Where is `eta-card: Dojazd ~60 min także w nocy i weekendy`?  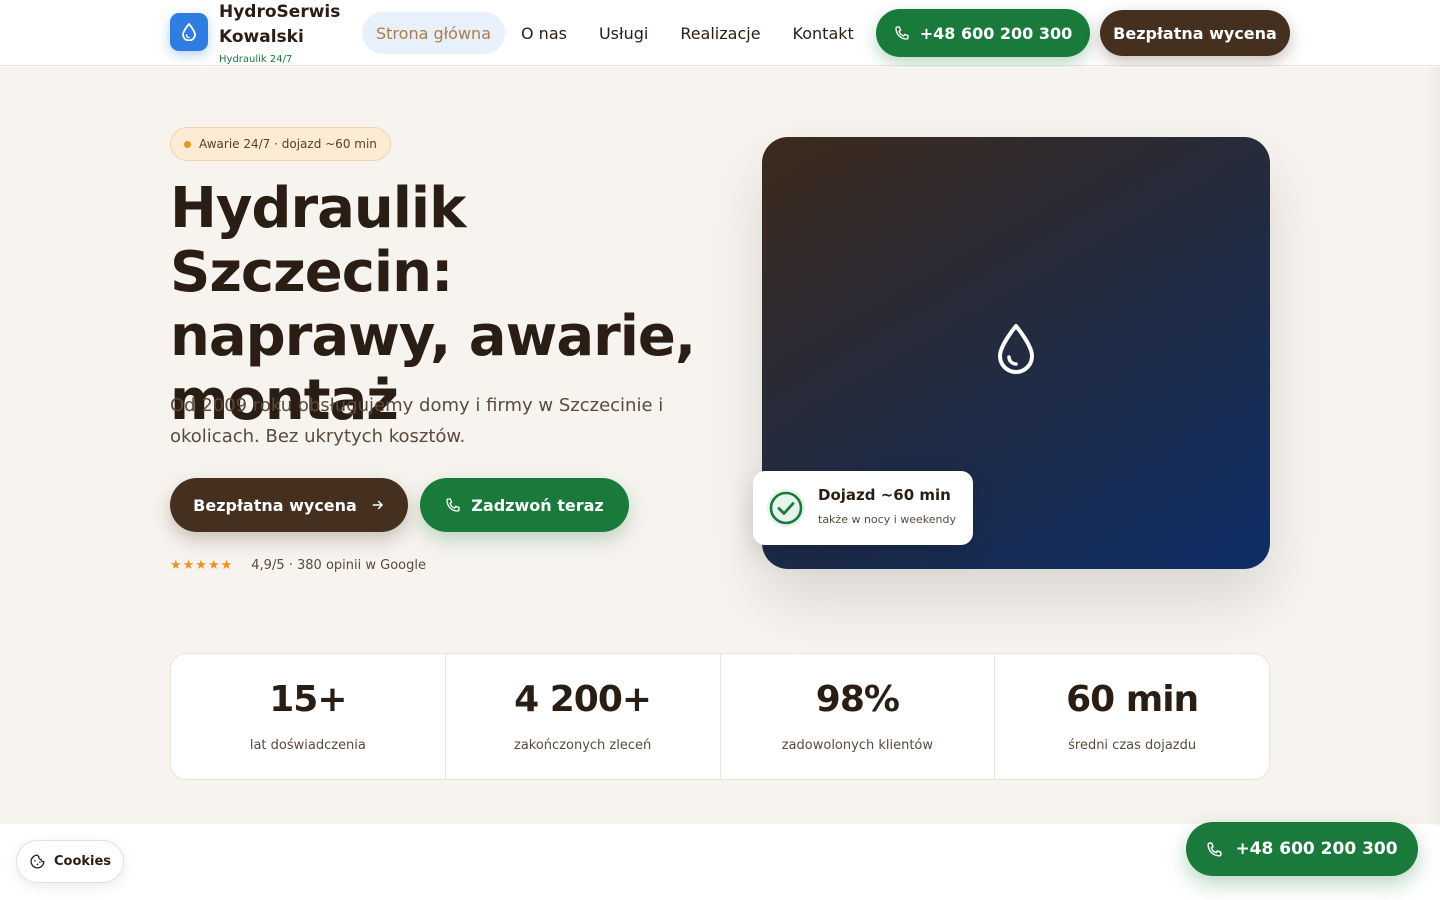 eta-card: Dojazd ~60 min także w nocy i weekendy is located at coordinates (863, 508).